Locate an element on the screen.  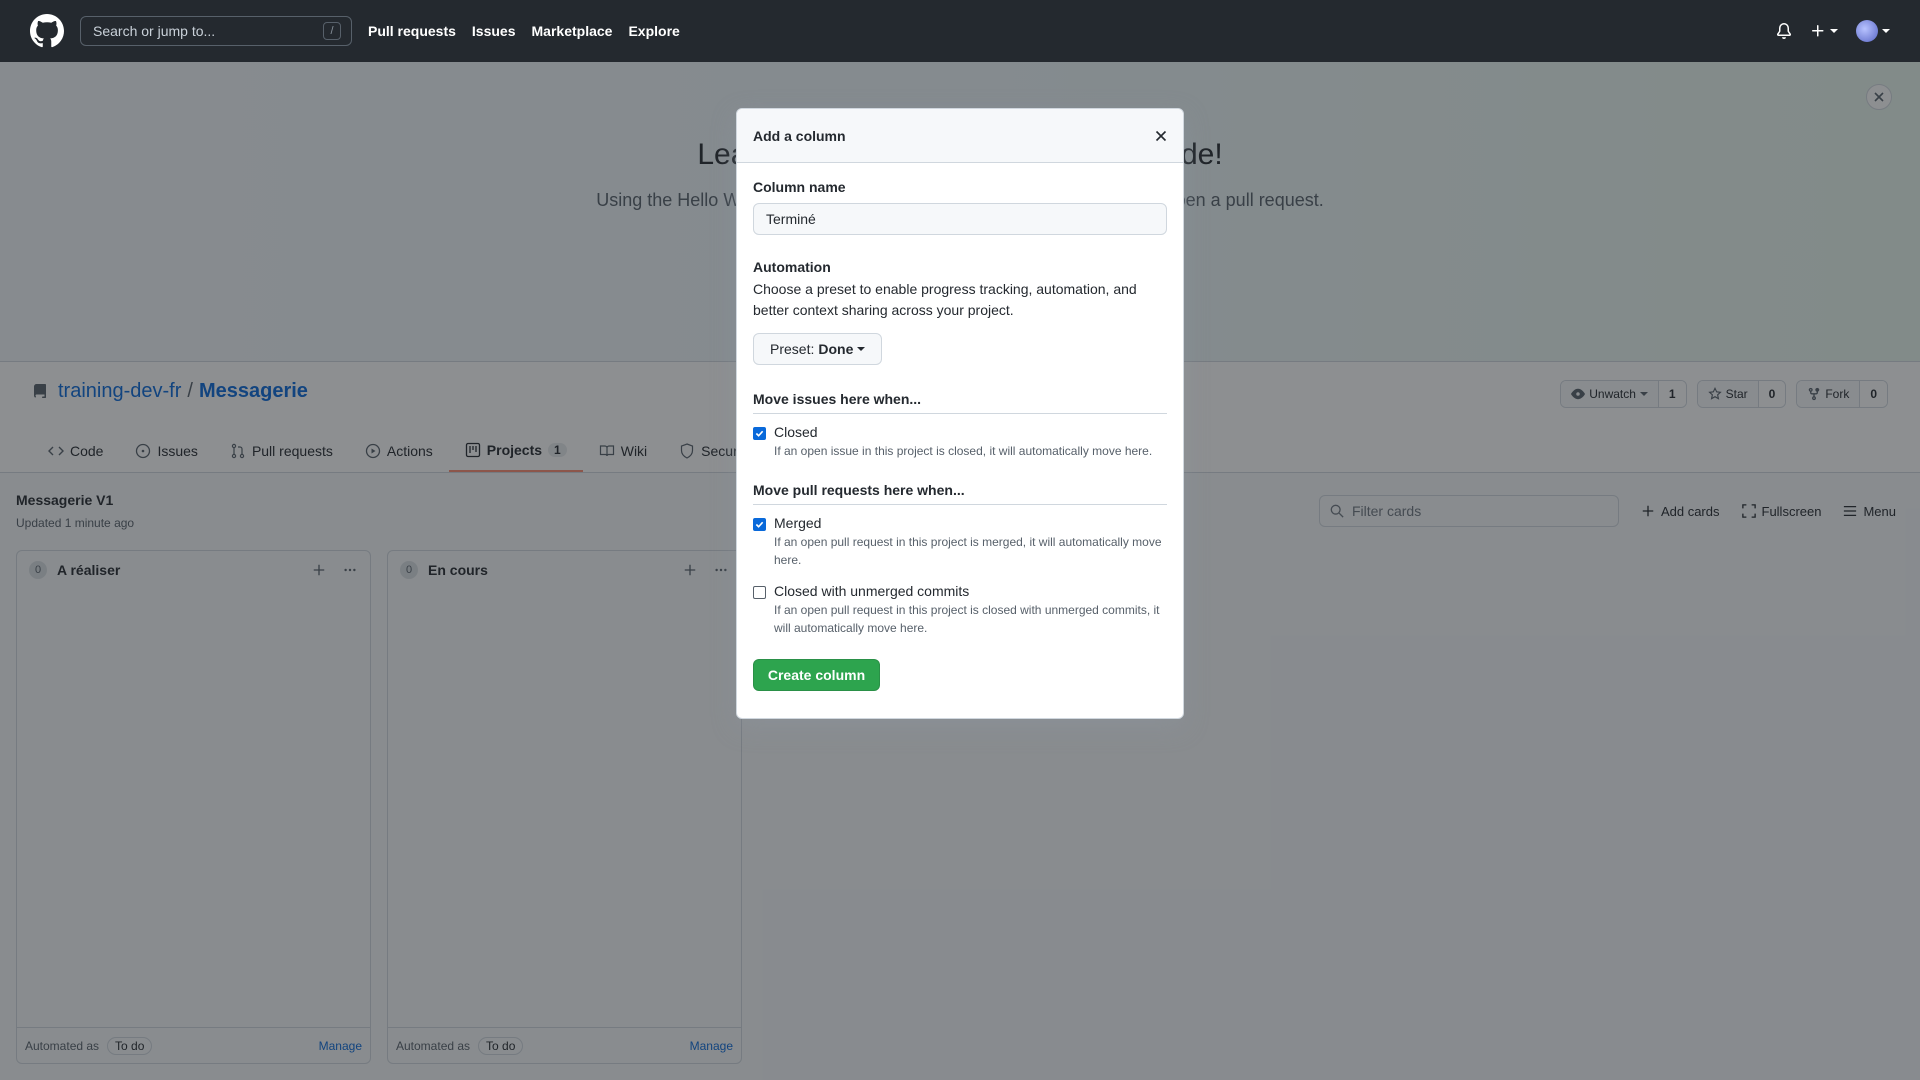
create-column-button: Create column is located at coordinates (816, 675).